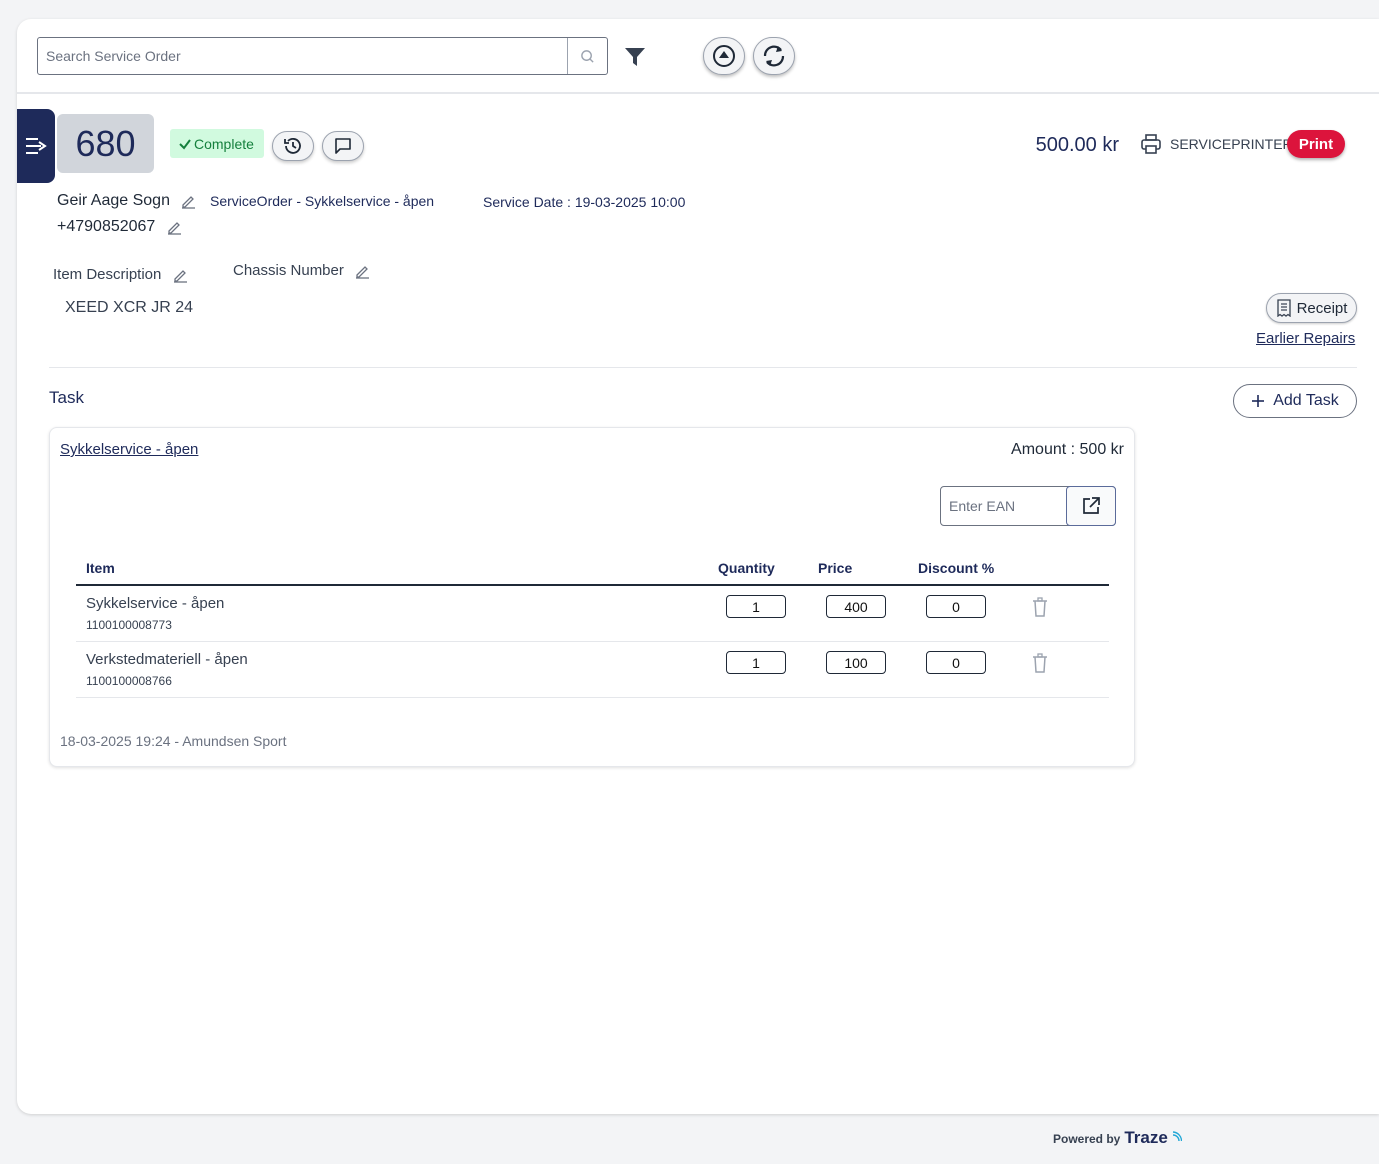 The width and height of the screenshot is (1379, 1164). Describe the element at coordinates (224, 143) in the screenshot. I see `status-label: Complete` at that location.